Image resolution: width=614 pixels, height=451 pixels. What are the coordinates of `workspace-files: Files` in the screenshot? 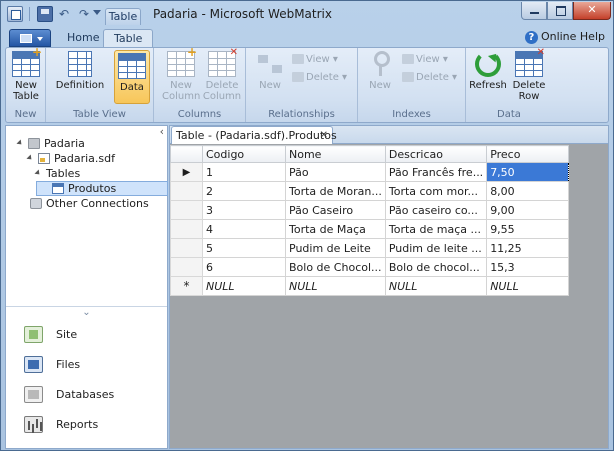 It's located at (86, 365).